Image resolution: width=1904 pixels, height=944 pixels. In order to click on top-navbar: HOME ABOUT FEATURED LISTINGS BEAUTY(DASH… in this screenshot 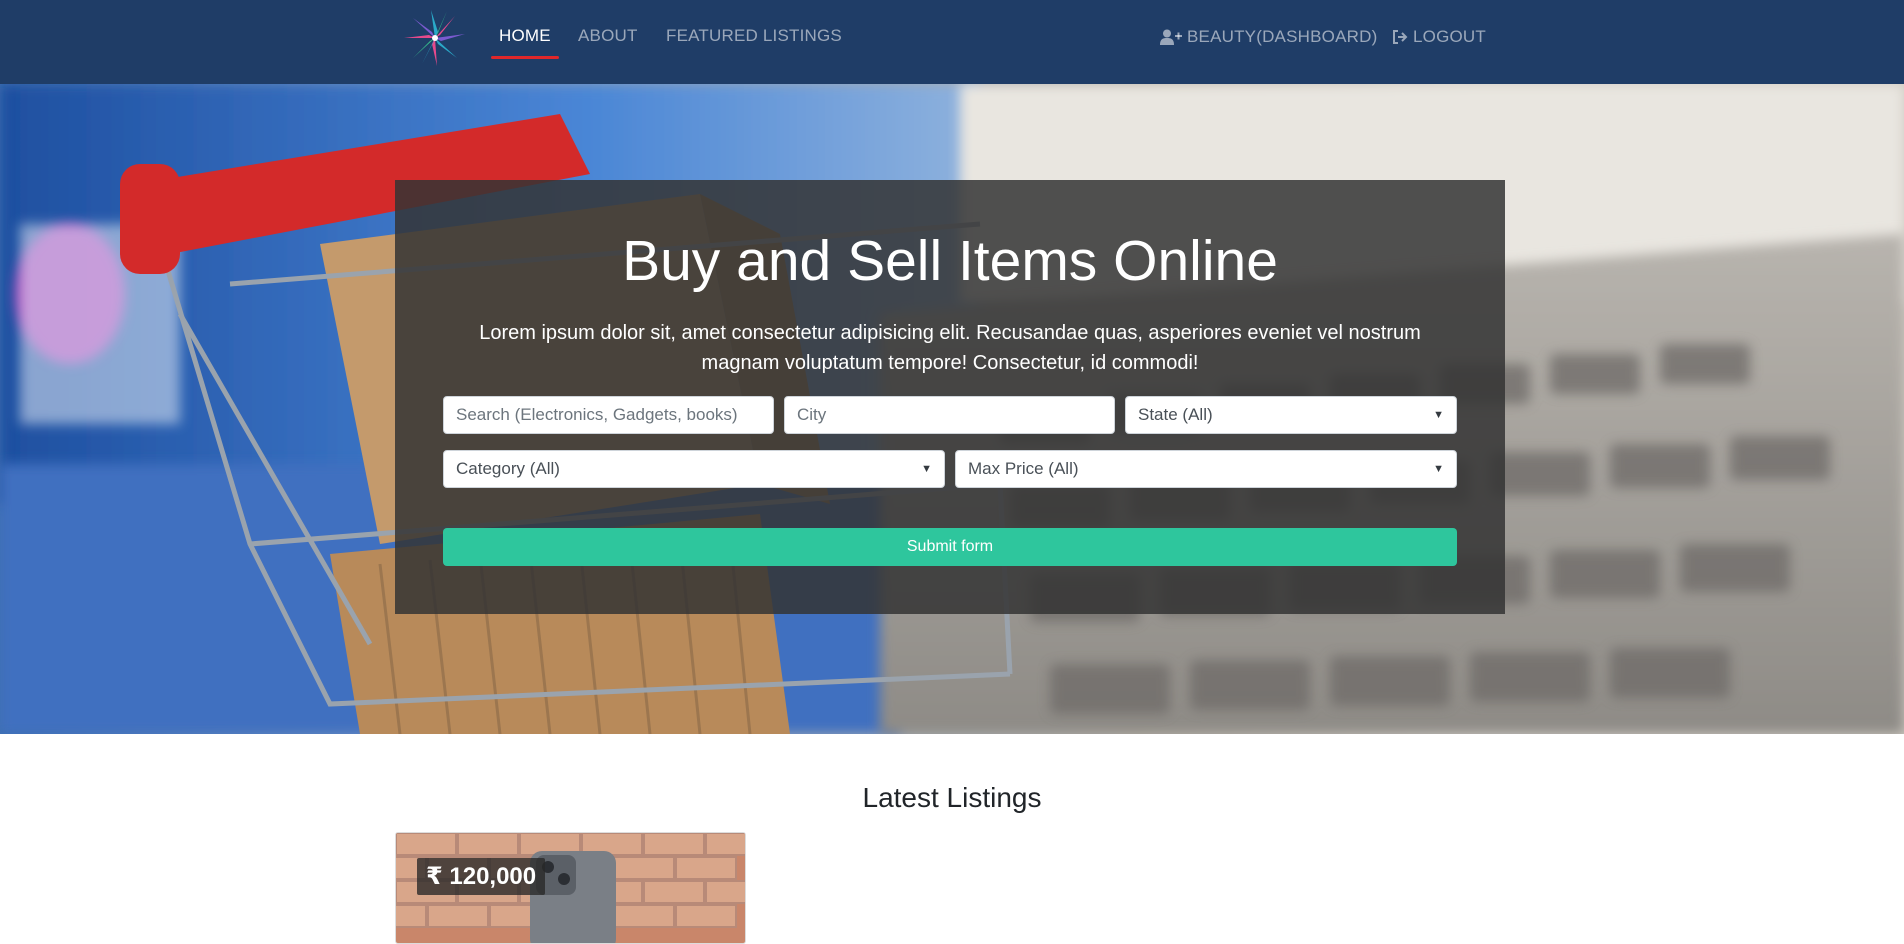, I will do `click(952, 42)`.